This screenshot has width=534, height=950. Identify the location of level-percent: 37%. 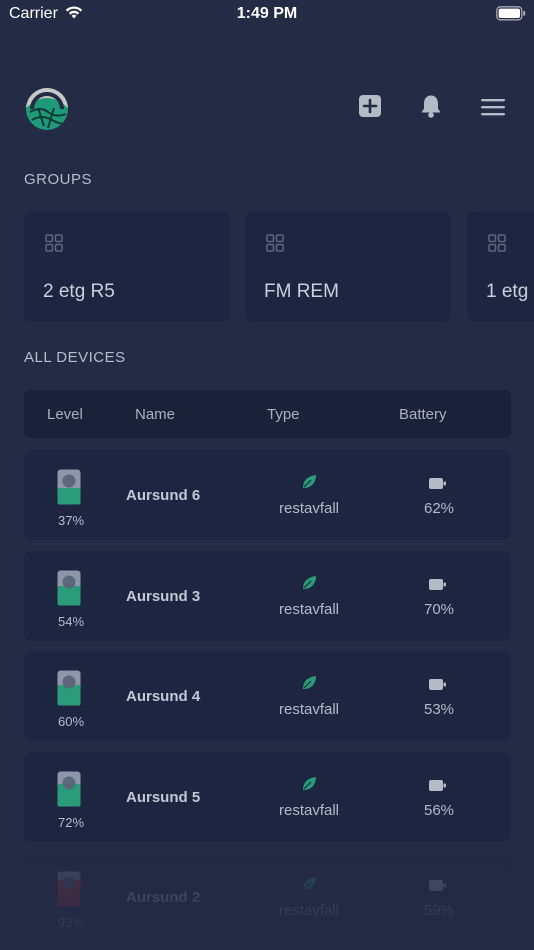
(71, 520).